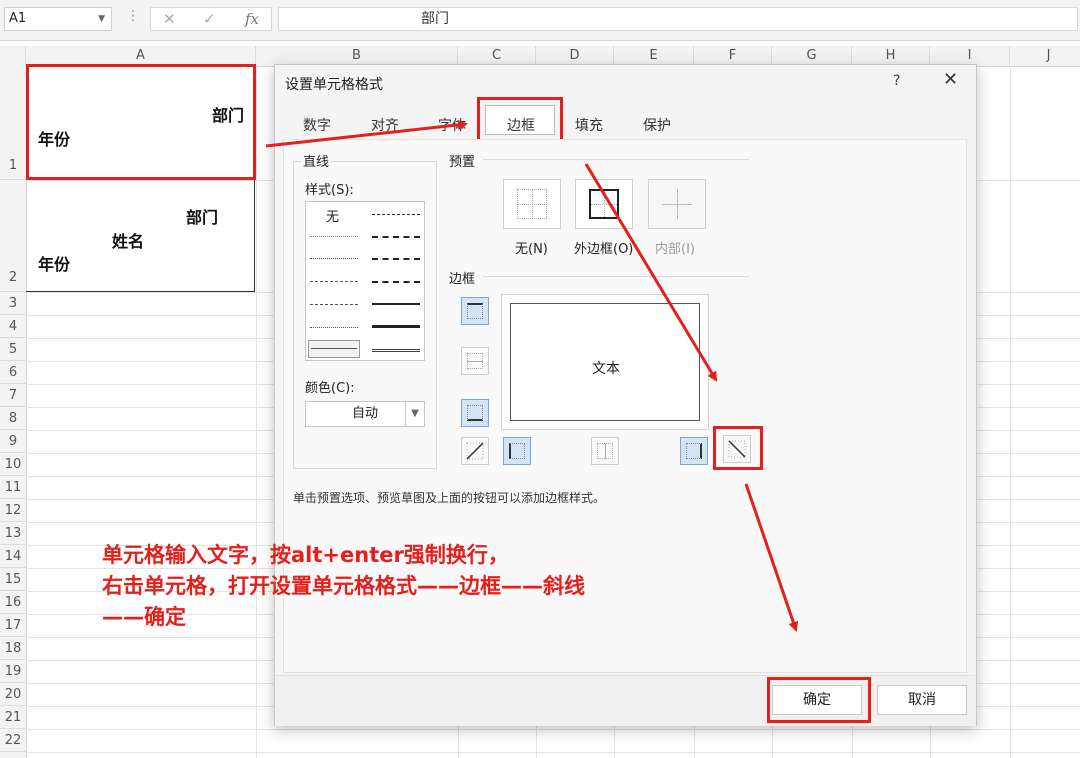  What do you see at coordinates (144, 617) in the screenshot?
I see `annotation-line-3: ——确定` at bounding box center [144, 617].